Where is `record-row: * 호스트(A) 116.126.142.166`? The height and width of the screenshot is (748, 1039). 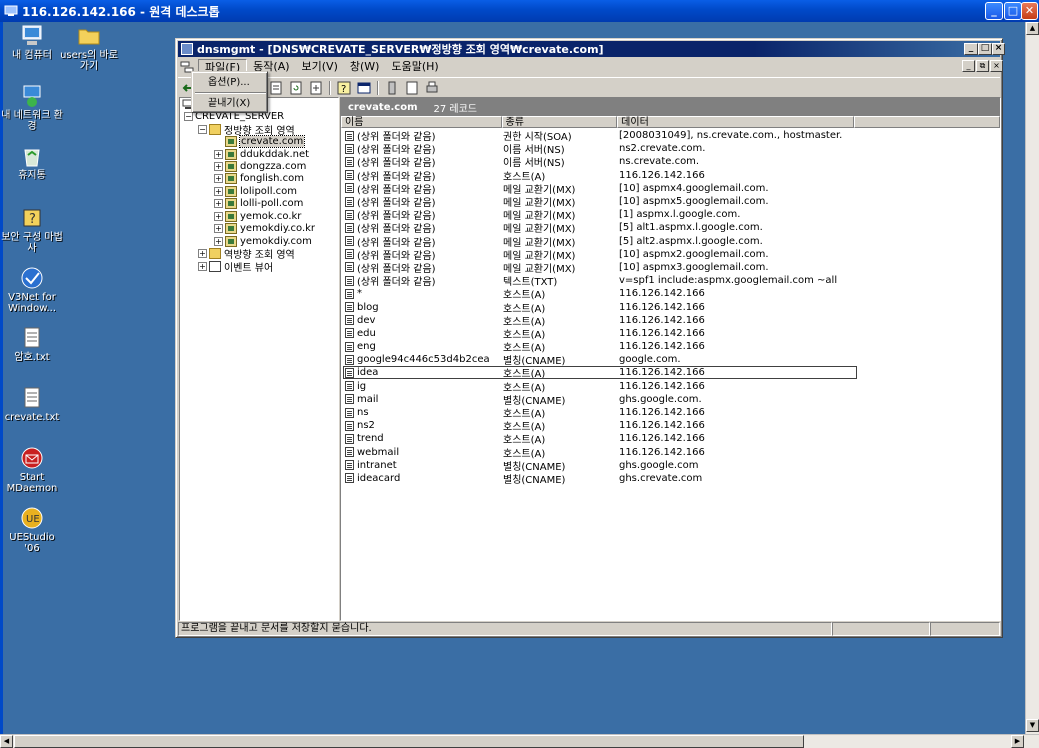 record-row: * 호스트(A) 116.126.142.166 is located at coordinates (670, 294).